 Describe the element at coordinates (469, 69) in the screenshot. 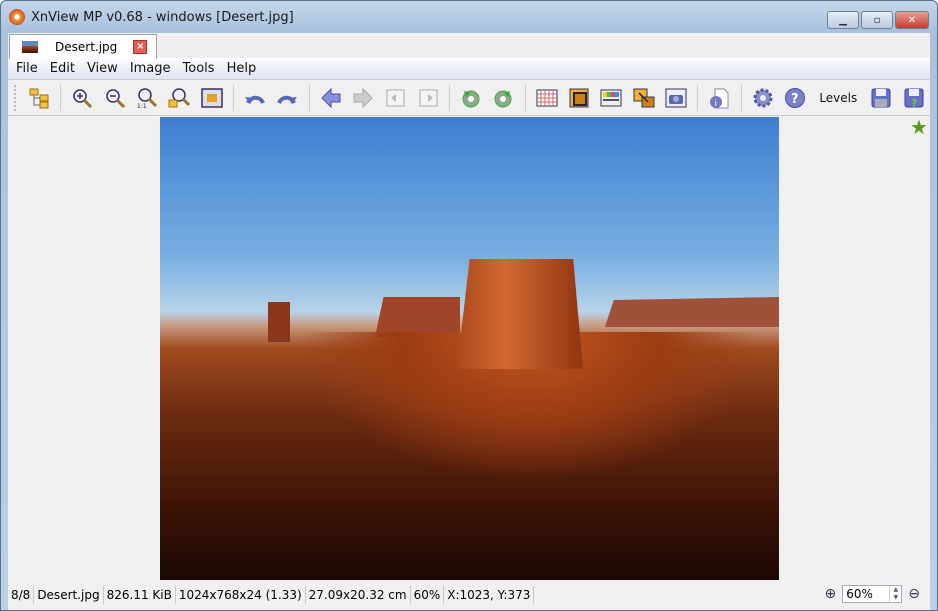

I see `menu-bar: File Edit View Image Tools Help` at that location.